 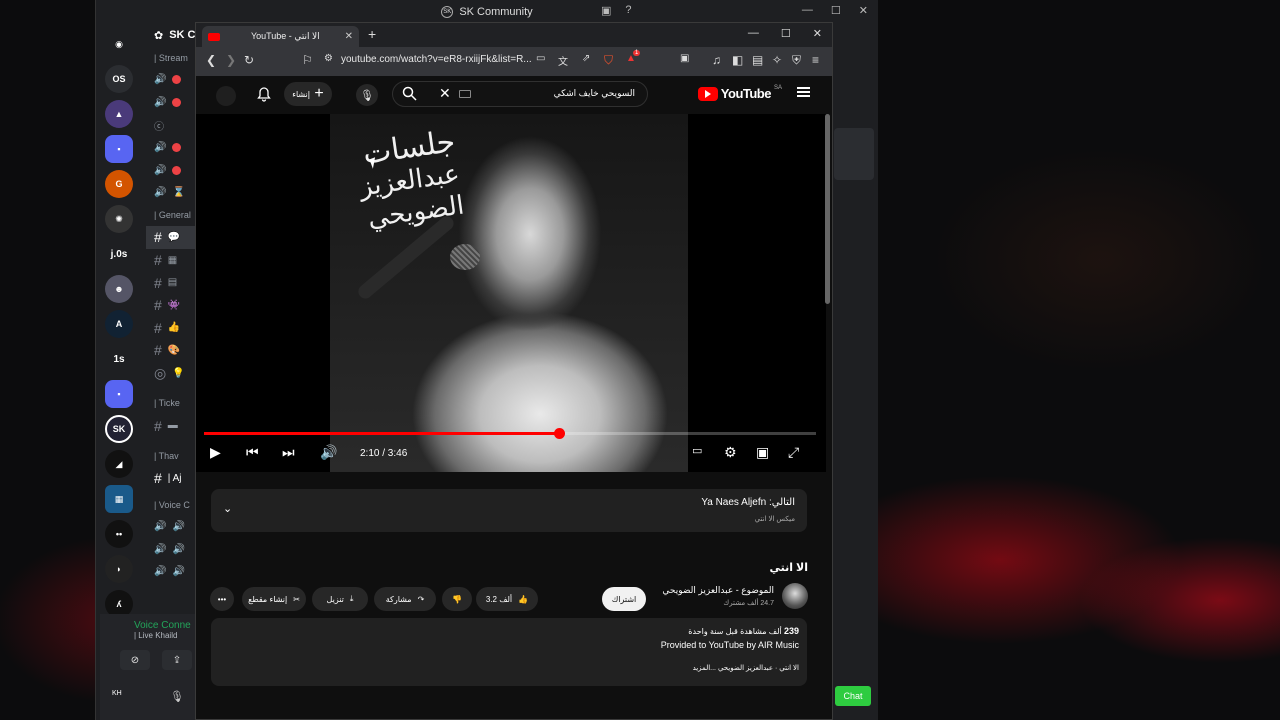 What do you see at coordinates (340, 599) in the screenshot?
I see `download-button: تنزيل ⤓` at bounding box center [340, 599].